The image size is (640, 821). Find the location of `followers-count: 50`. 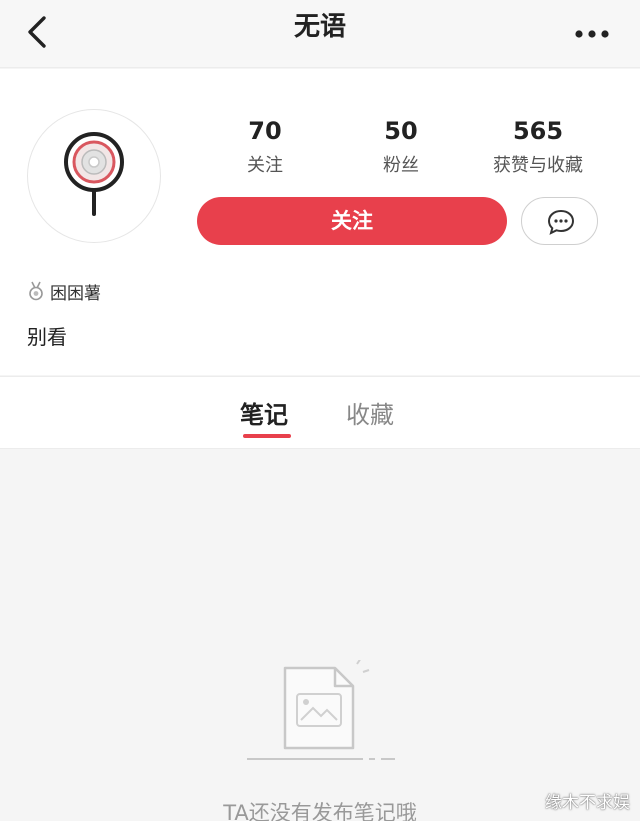

followers-count: 50 is located at coordinates (401, 131).